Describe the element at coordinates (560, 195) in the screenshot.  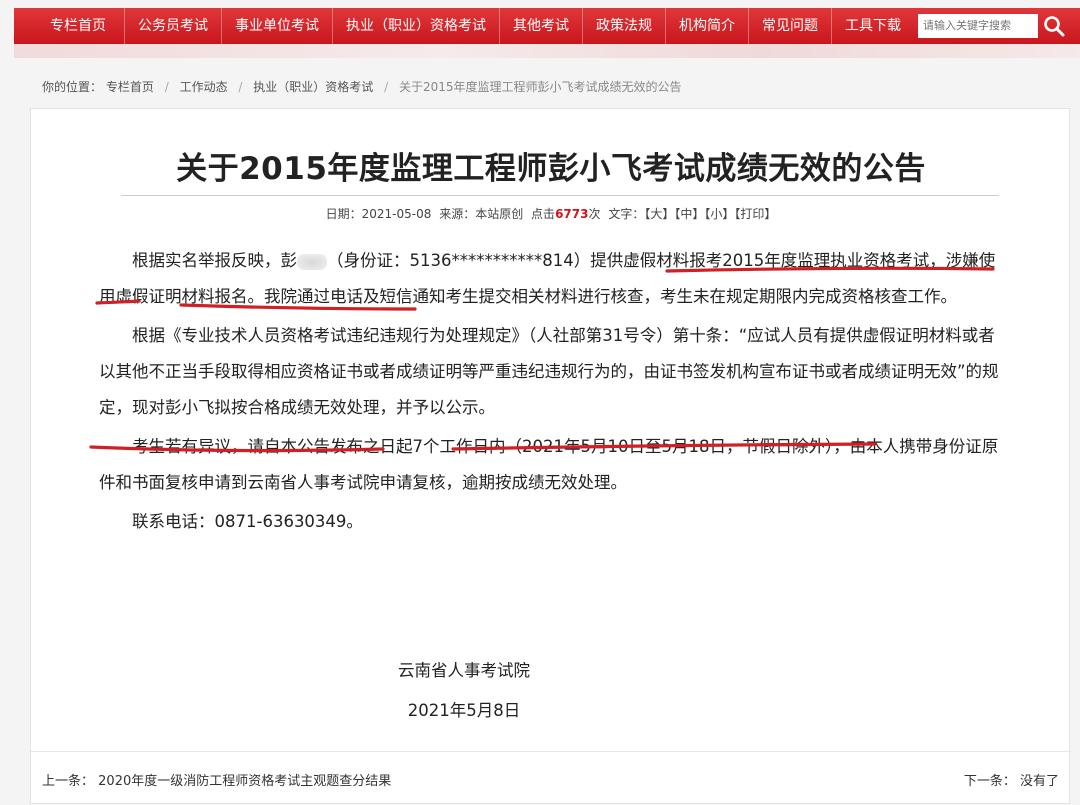
I see `title-divider` at that location.